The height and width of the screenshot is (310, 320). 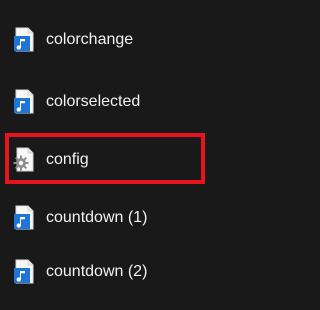 I want to click on file-item-colorchange: colorchange, so click(x=127, y=40).